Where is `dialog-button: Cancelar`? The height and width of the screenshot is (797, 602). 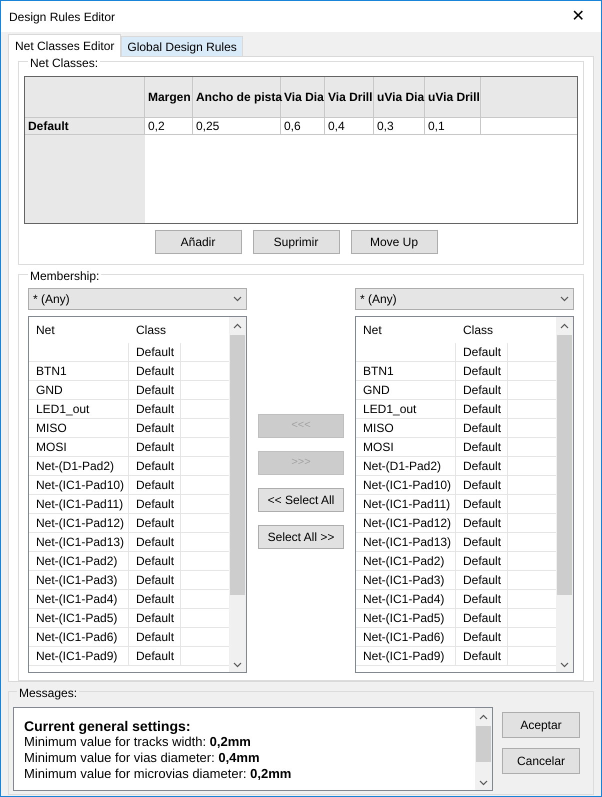
dialog-button: Cancelar is located at coordinates (541, 761).